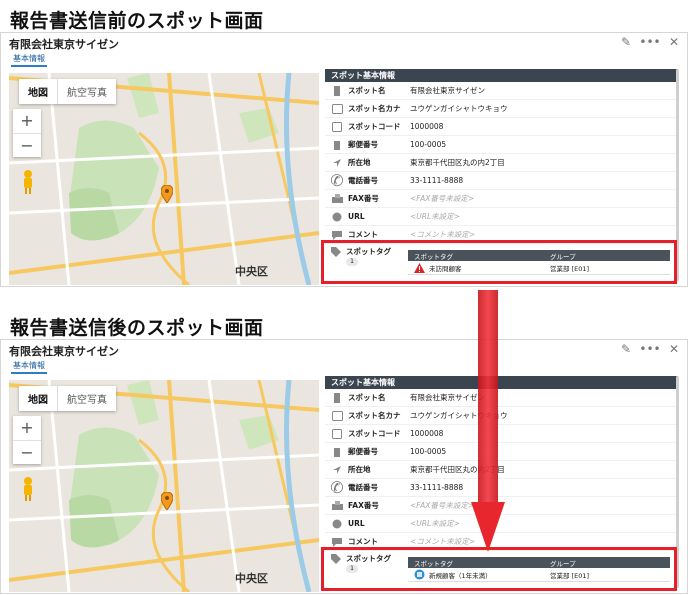 This screenshot has height=595, width=688. Describe the element at coordinates (137, 328) in the screenshot. I see `section-heading-after: 報告書送信後のスポット画面` at that location.